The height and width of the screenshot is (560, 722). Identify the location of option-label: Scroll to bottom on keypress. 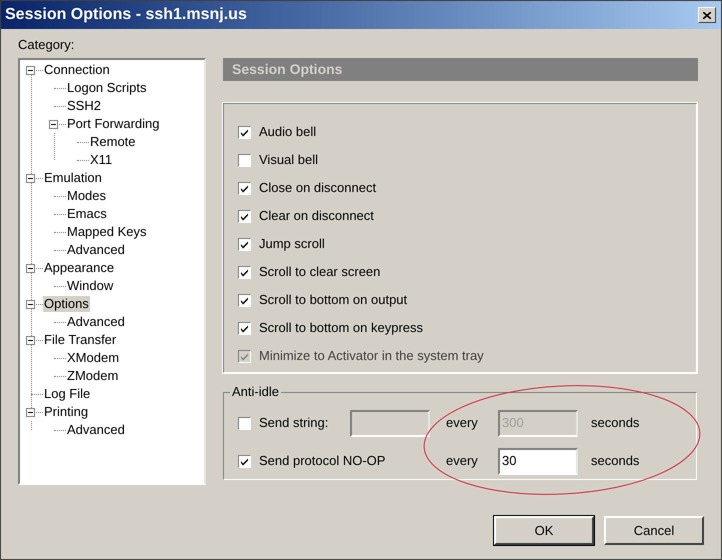
(341, 328).